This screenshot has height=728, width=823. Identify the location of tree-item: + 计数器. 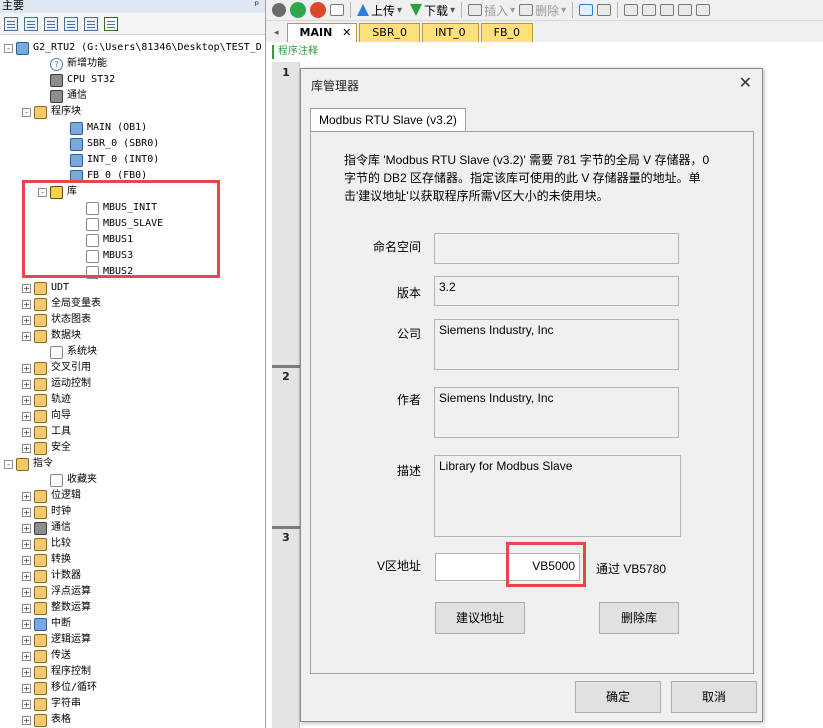
(51, 576).